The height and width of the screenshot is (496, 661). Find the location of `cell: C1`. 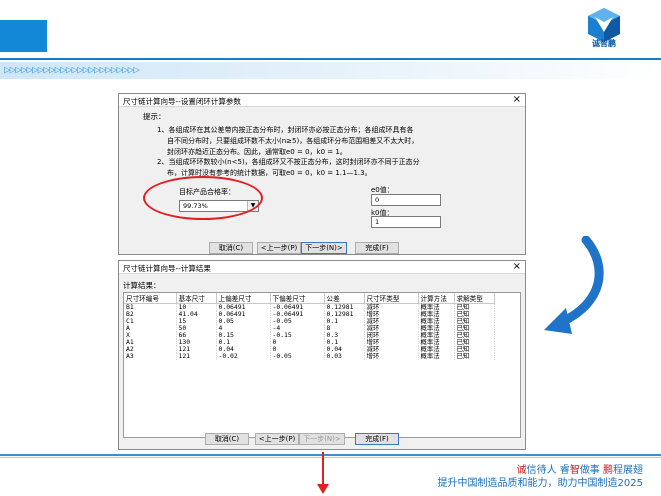

cell: C1 is located at coordinates (150, 321).